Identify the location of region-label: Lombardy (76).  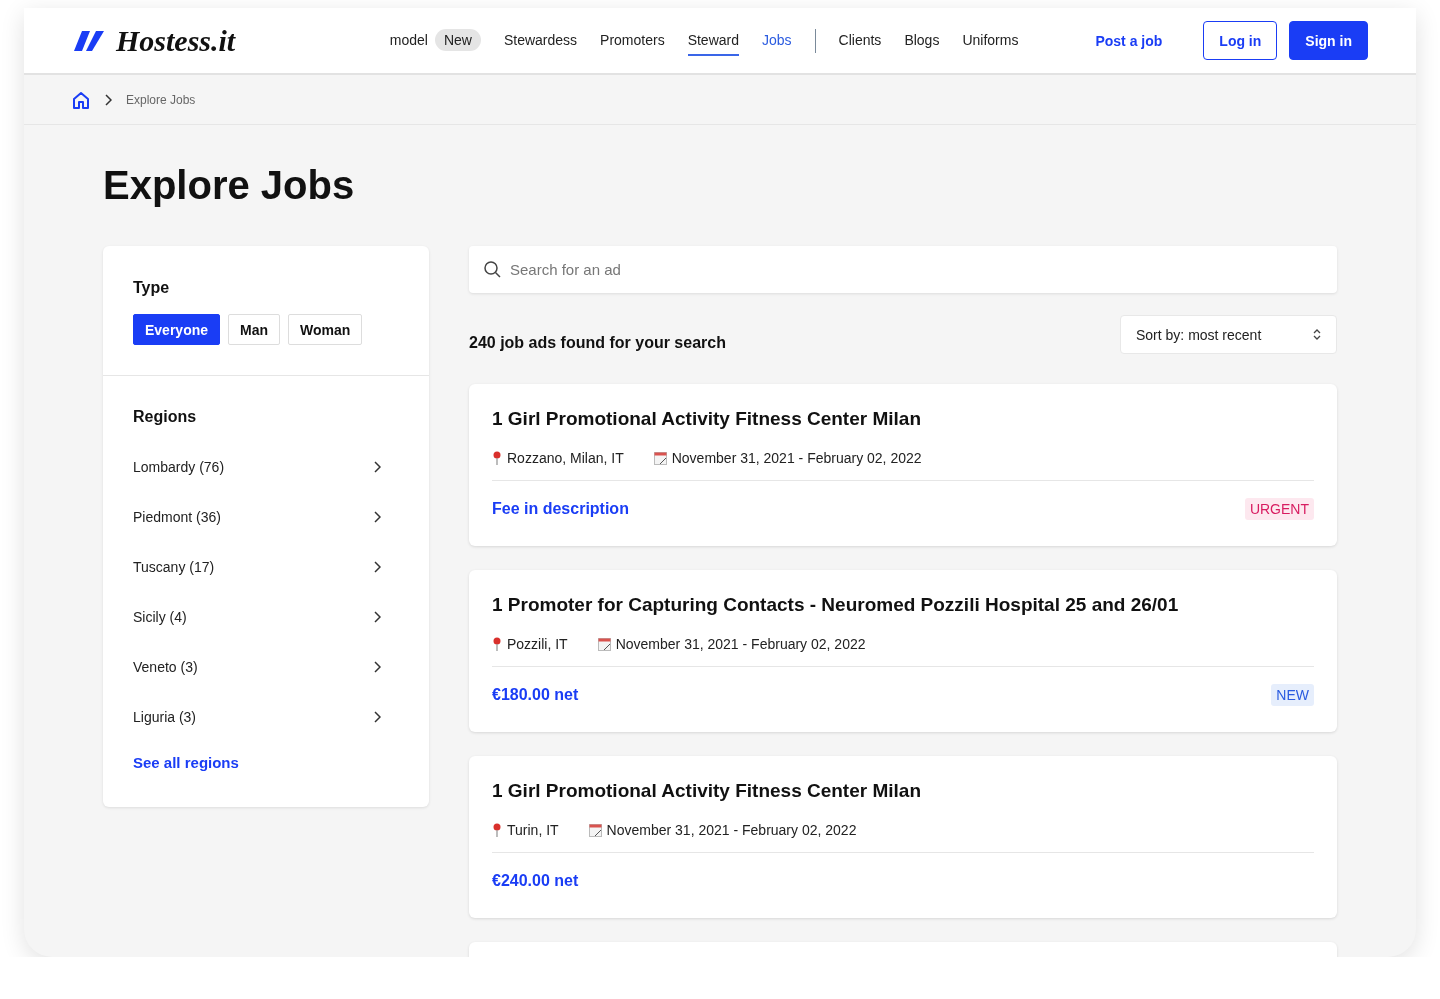
(179, 467).